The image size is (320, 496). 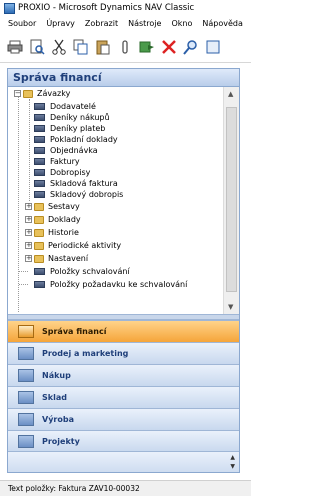 I want to click on chevron-down-icon: ▼, so click(x=232, y=466).